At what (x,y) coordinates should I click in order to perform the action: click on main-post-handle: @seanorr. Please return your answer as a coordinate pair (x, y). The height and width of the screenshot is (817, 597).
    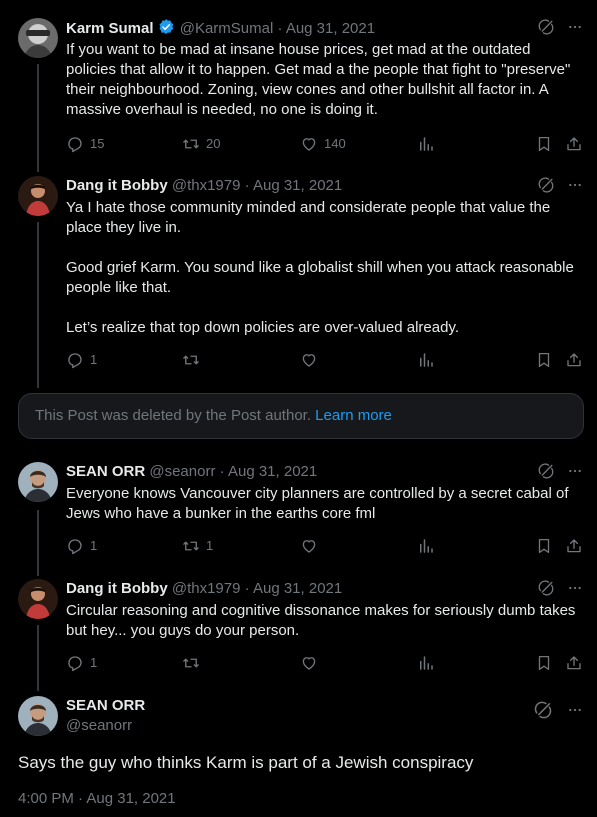
    Looking at the image, I should click on (99, 725).